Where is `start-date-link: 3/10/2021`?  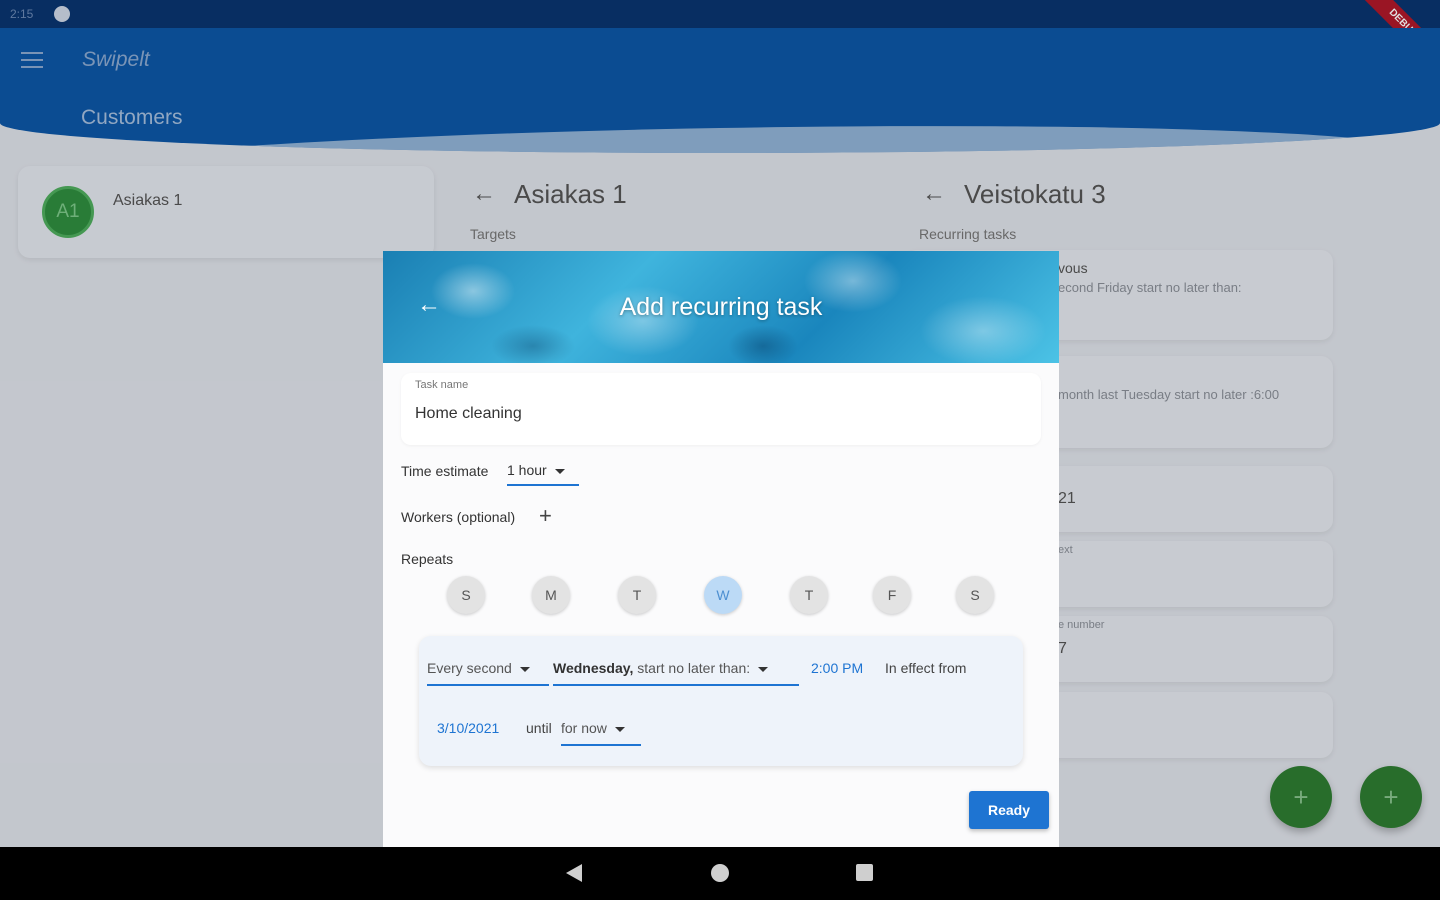
start-date-link: 3/10/2021 is located at coordinates (468, 728).